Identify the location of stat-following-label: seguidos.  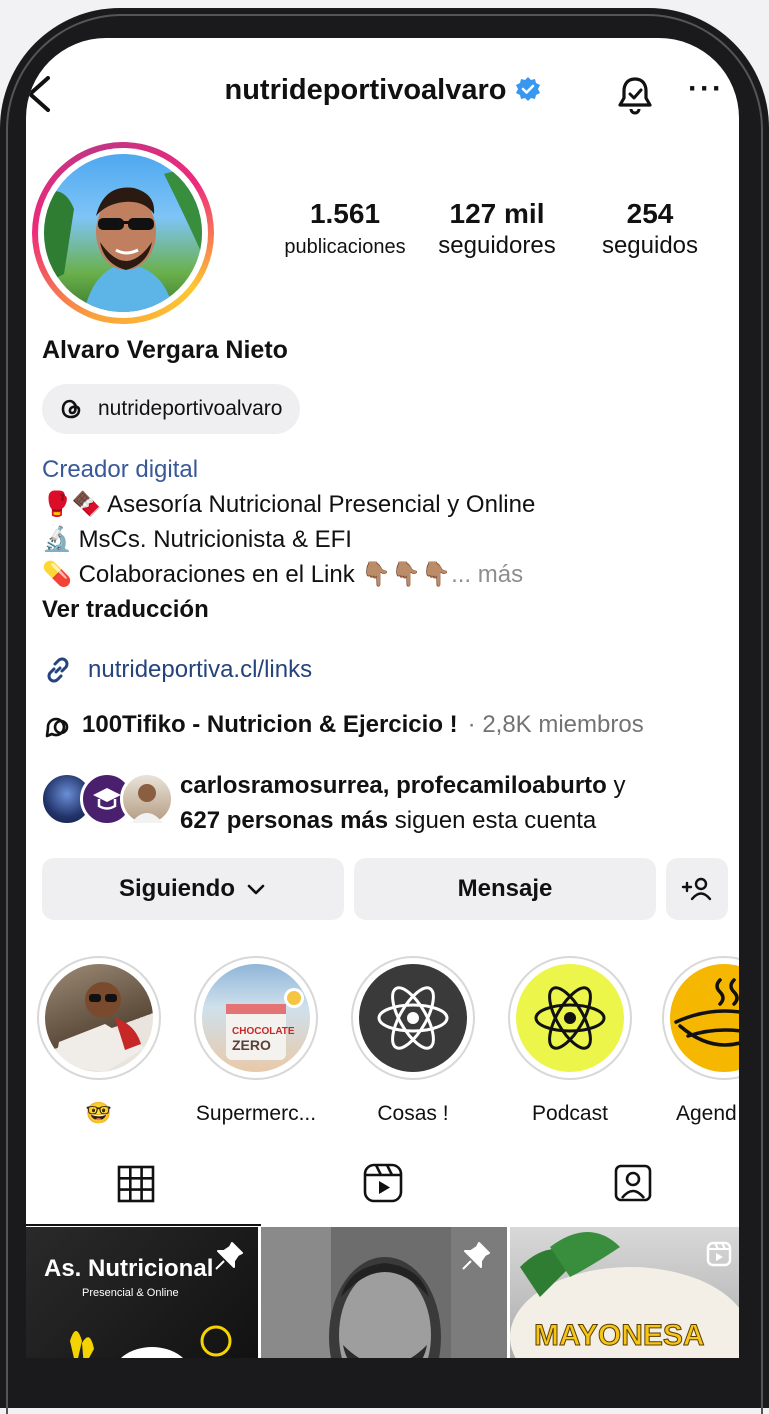
(650, 245).